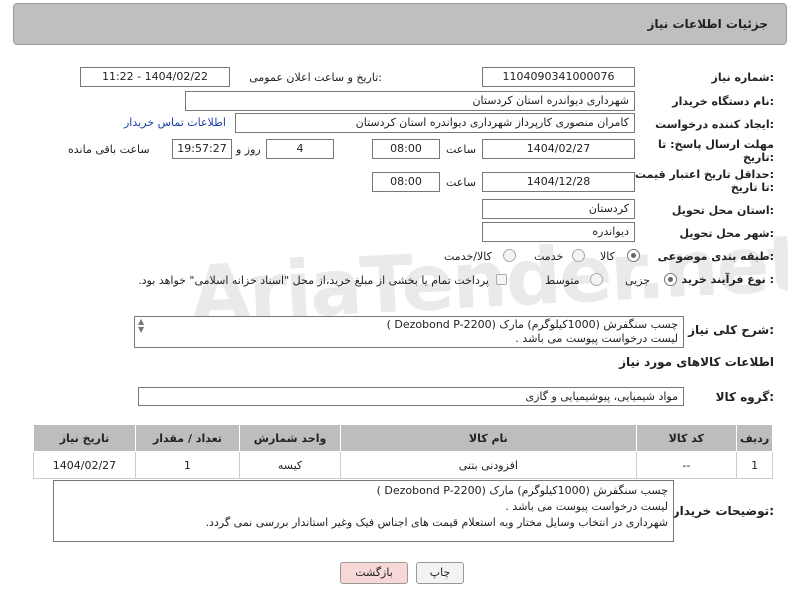 Image resolution: width=788 pixels, height=598 pixels. I want to click on col-qty: تعداد / مقدار, so click(187, 438).